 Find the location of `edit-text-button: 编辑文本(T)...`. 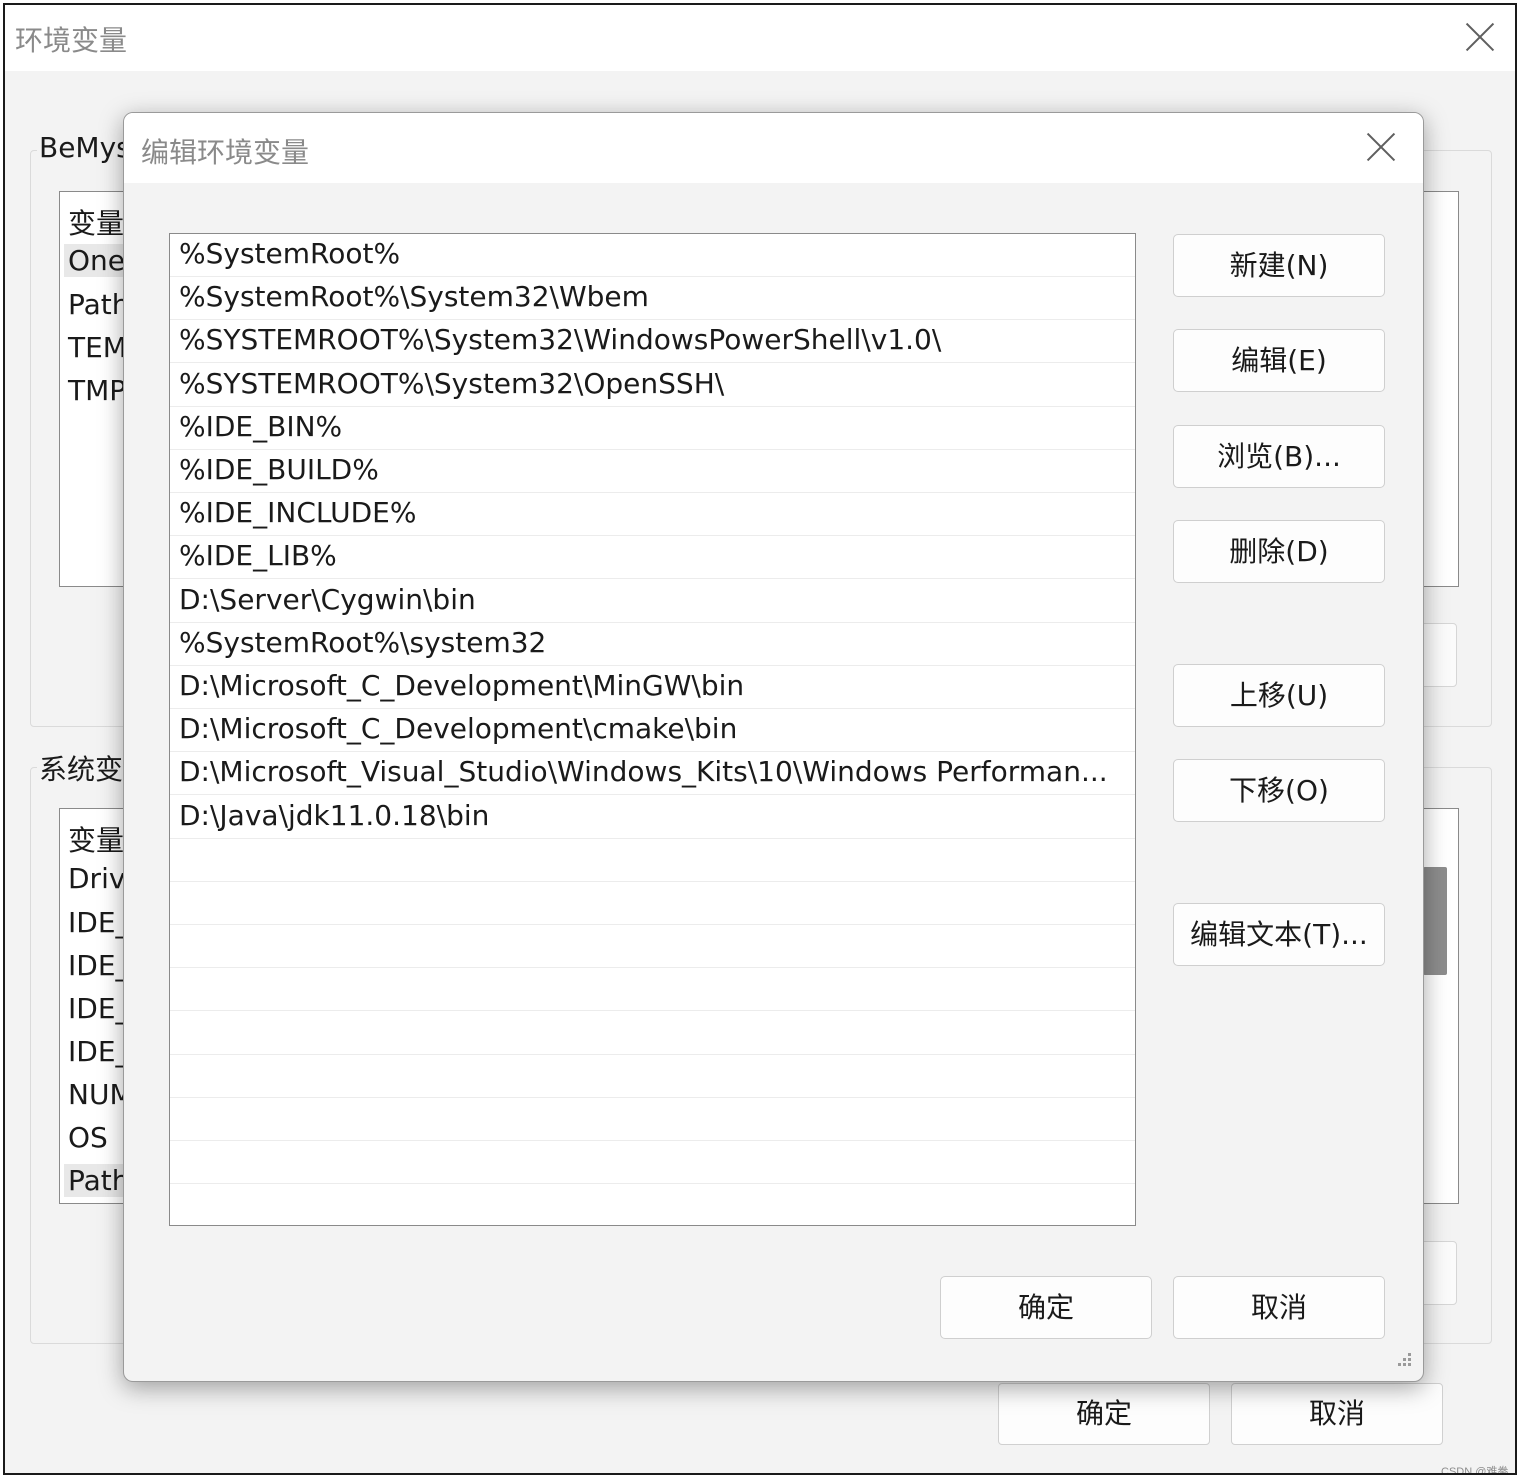

edit-text-button: 编辑文本(T)... is located at coordinates (1279, 934).